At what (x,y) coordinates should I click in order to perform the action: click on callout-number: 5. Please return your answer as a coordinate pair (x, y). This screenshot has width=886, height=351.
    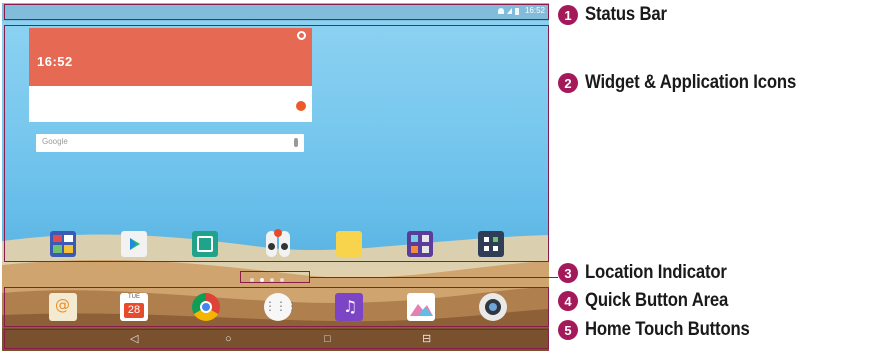
    Looking at the image, I should click on (568, 330).